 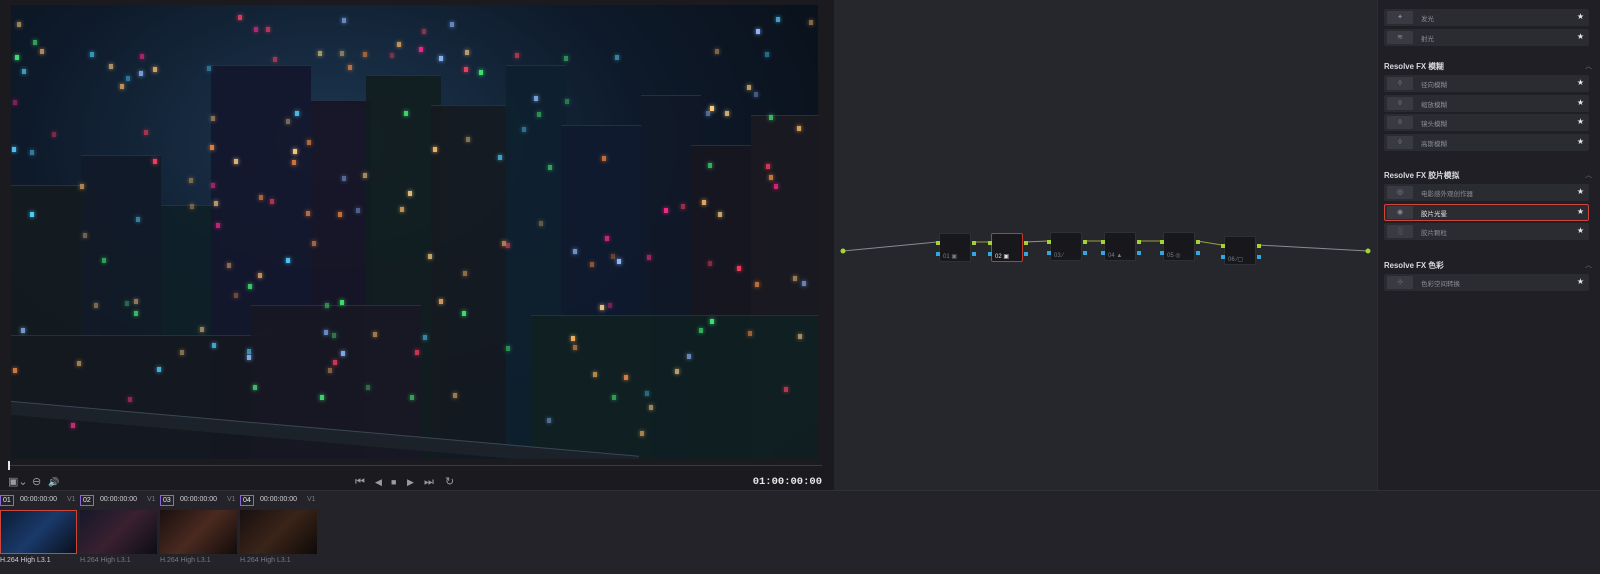 I want to click on fx-item: ⊹ 色彩空间转换 ★, so click(x=1486, y=282).